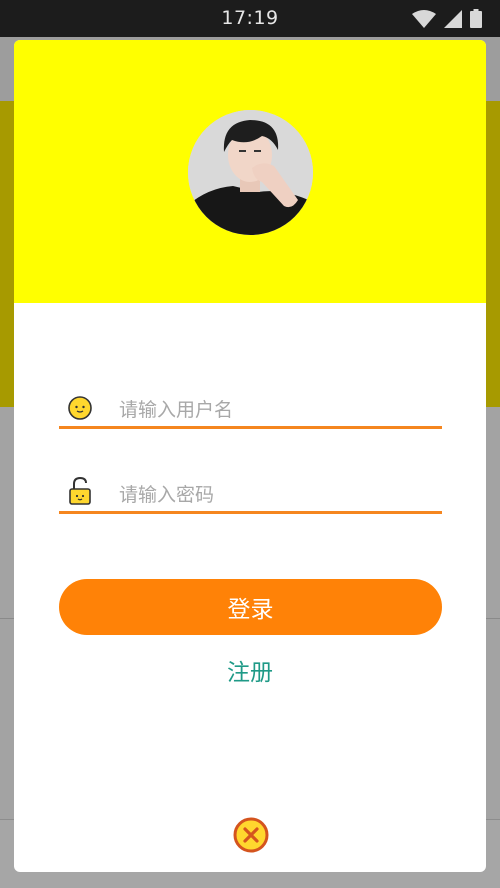  I want to click on password-input, so click(279, 495).